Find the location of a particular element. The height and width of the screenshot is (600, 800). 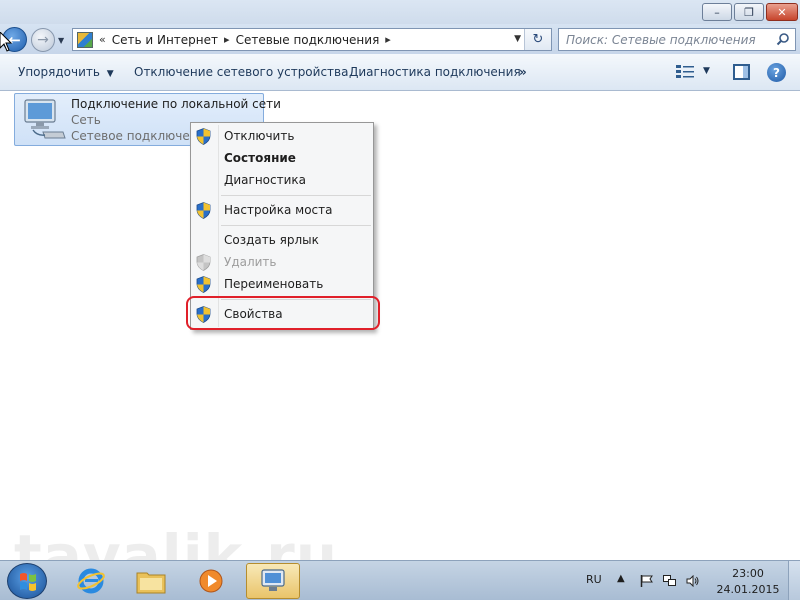

change-view-icon is located at coordinates (685, 72).